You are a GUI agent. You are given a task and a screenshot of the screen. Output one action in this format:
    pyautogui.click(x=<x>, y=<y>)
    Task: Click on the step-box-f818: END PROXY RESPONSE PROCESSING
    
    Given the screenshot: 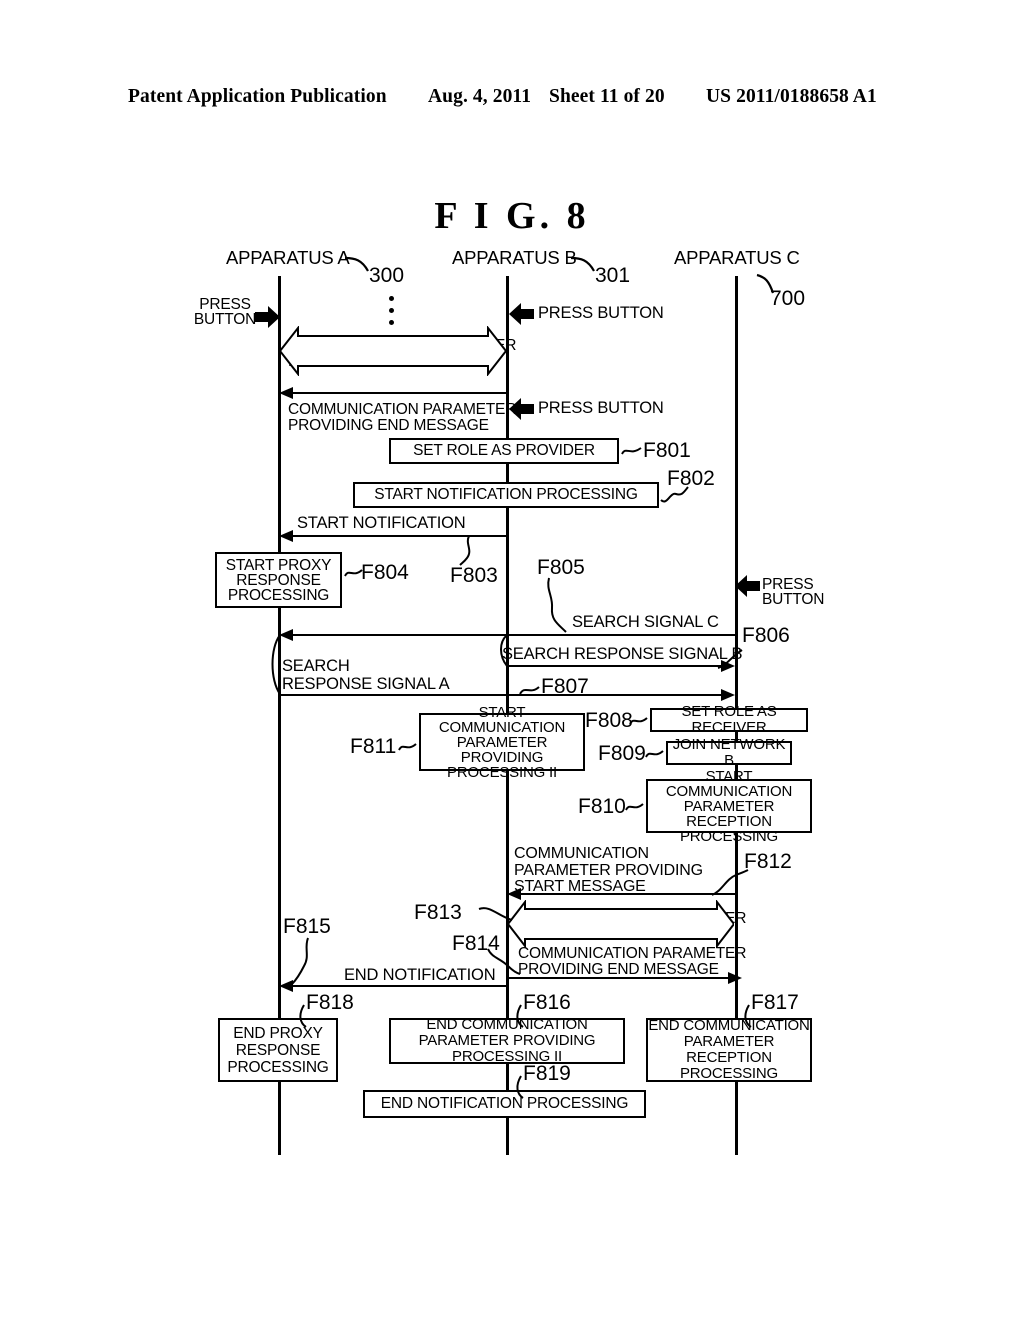 What is the action you would take?
    pyautogui.click(x=278, y=1050)
    